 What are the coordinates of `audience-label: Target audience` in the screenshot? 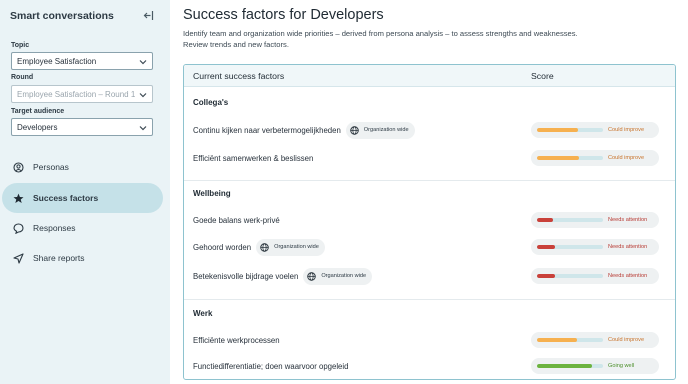 It's located at (38, 111).